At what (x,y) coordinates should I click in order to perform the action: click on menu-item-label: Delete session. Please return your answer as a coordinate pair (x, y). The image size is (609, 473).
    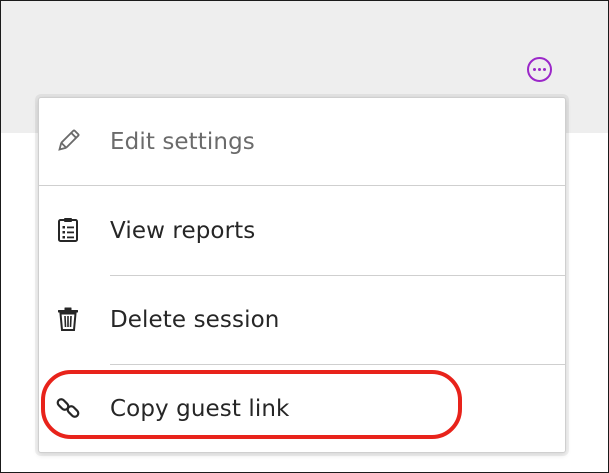
    Looking at the image, I should click on (195, 320).